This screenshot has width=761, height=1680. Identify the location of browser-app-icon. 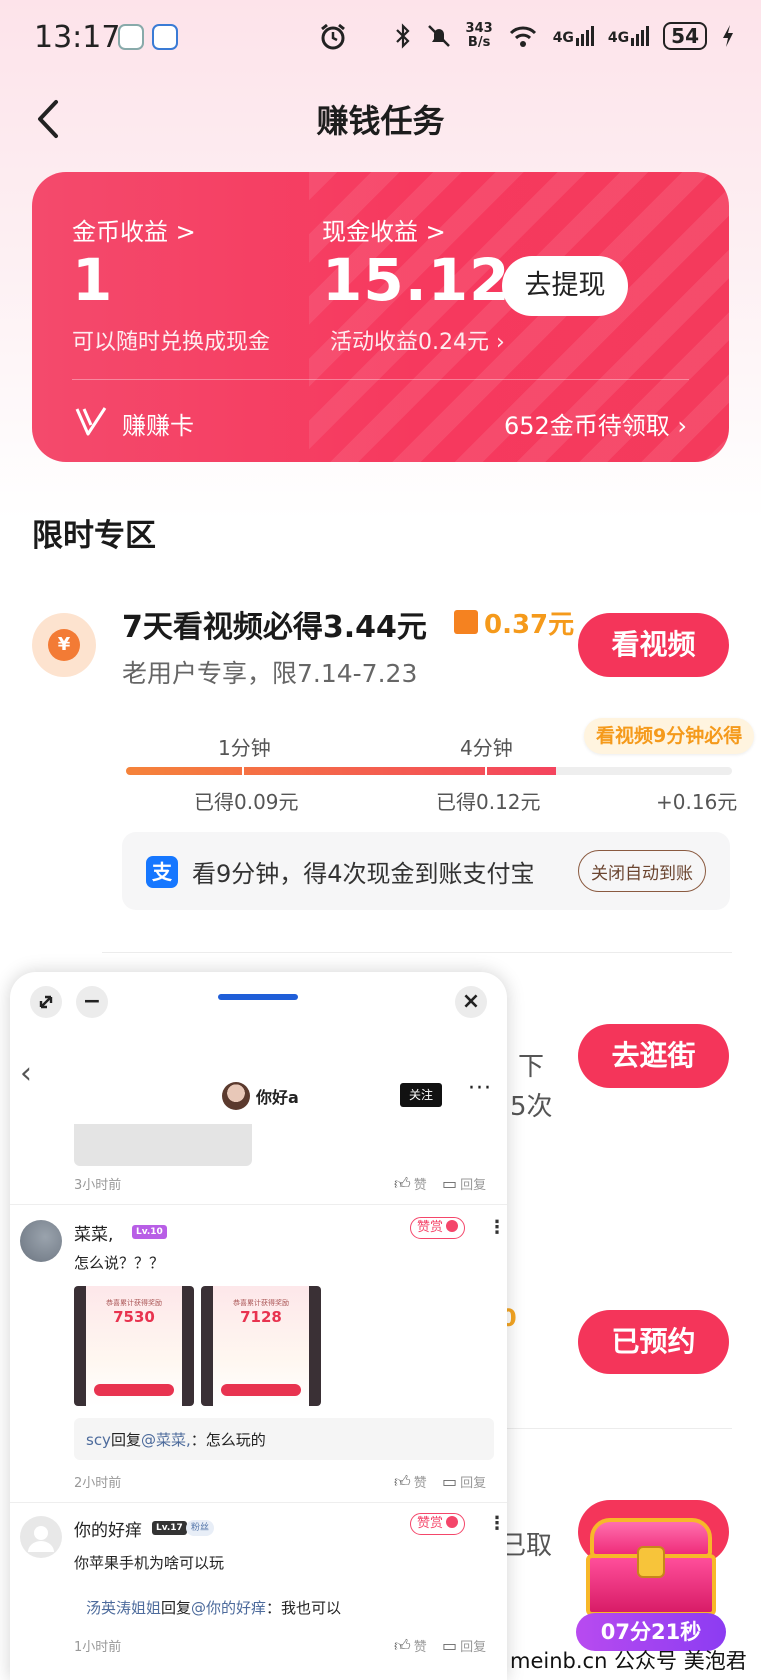
(165, 37).